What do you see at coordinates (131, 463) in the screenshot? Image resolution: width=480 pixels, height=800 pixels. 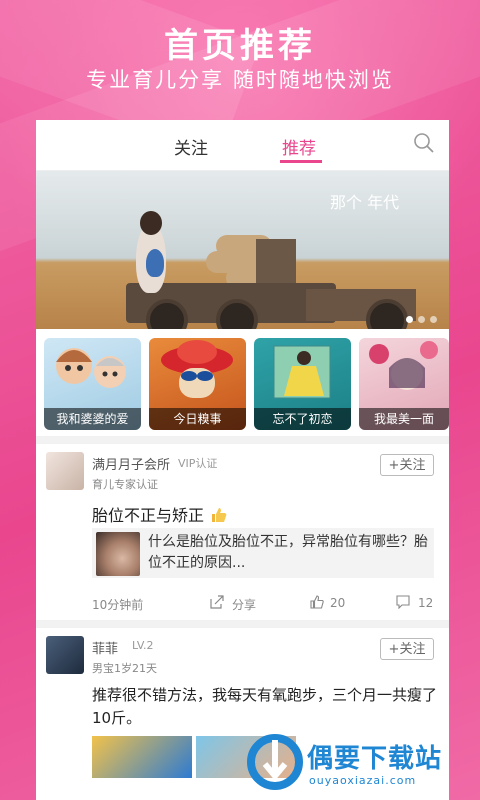 I see `post-author: 满月月子会所` at bounding box center [131, 463].